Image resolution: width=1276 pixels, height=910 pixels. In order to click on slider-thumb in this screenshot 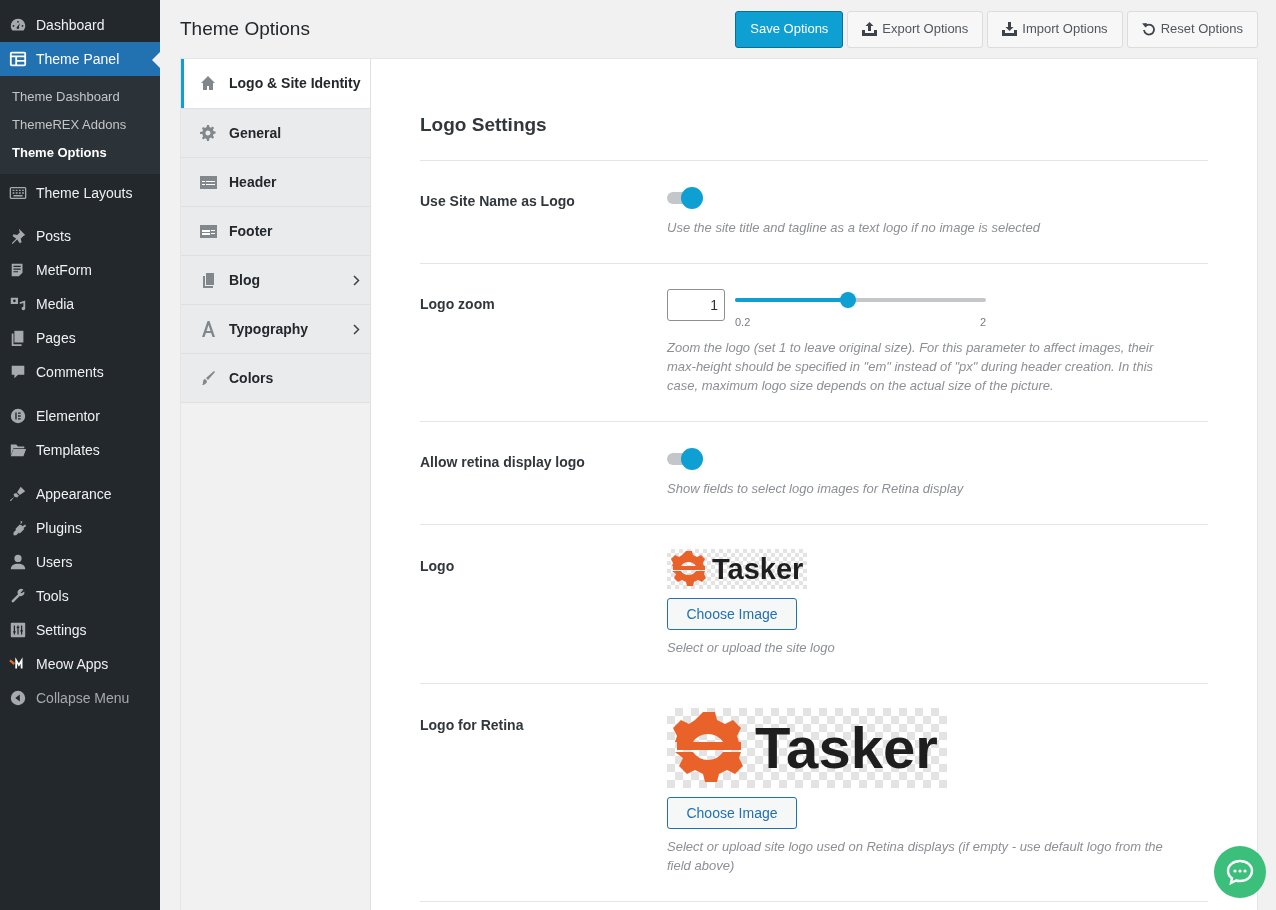, I will do `click(847, 299)`.